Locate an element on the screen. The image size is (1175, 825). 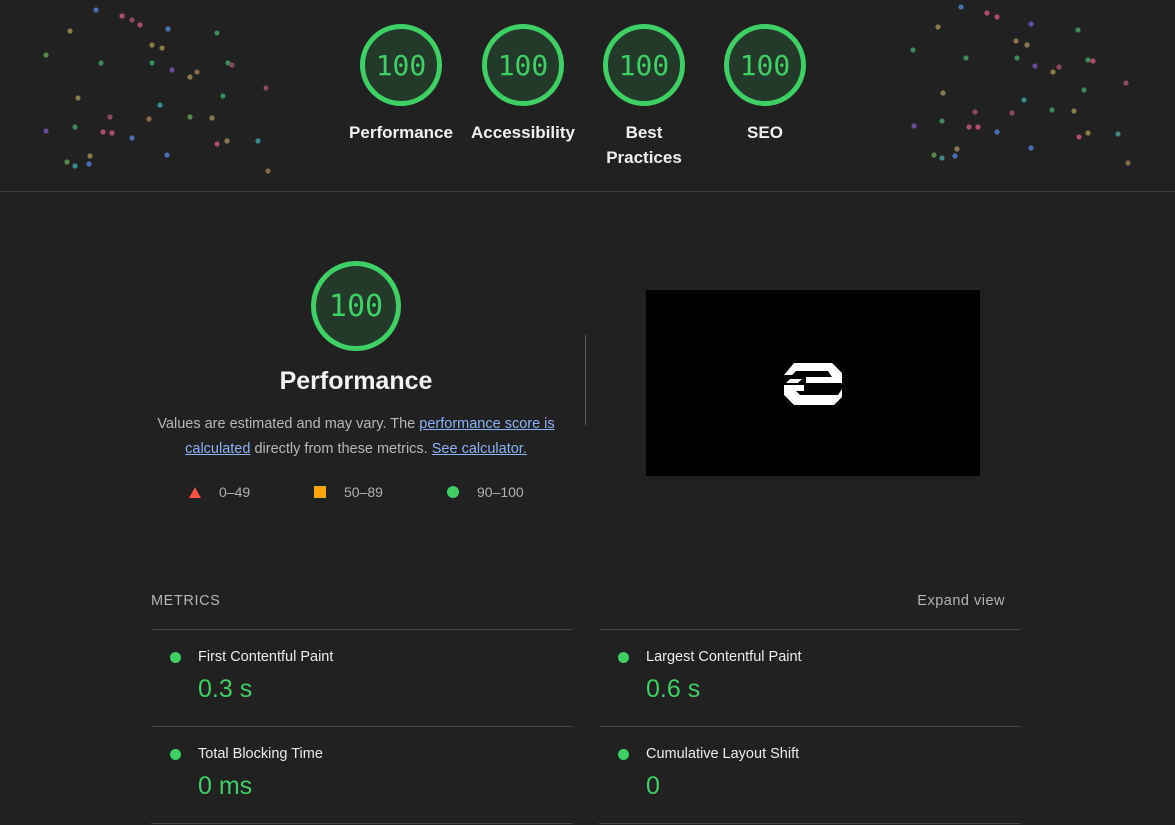
gauge-best-practices: 100 Best Practices is located at coordinates (644, 97).